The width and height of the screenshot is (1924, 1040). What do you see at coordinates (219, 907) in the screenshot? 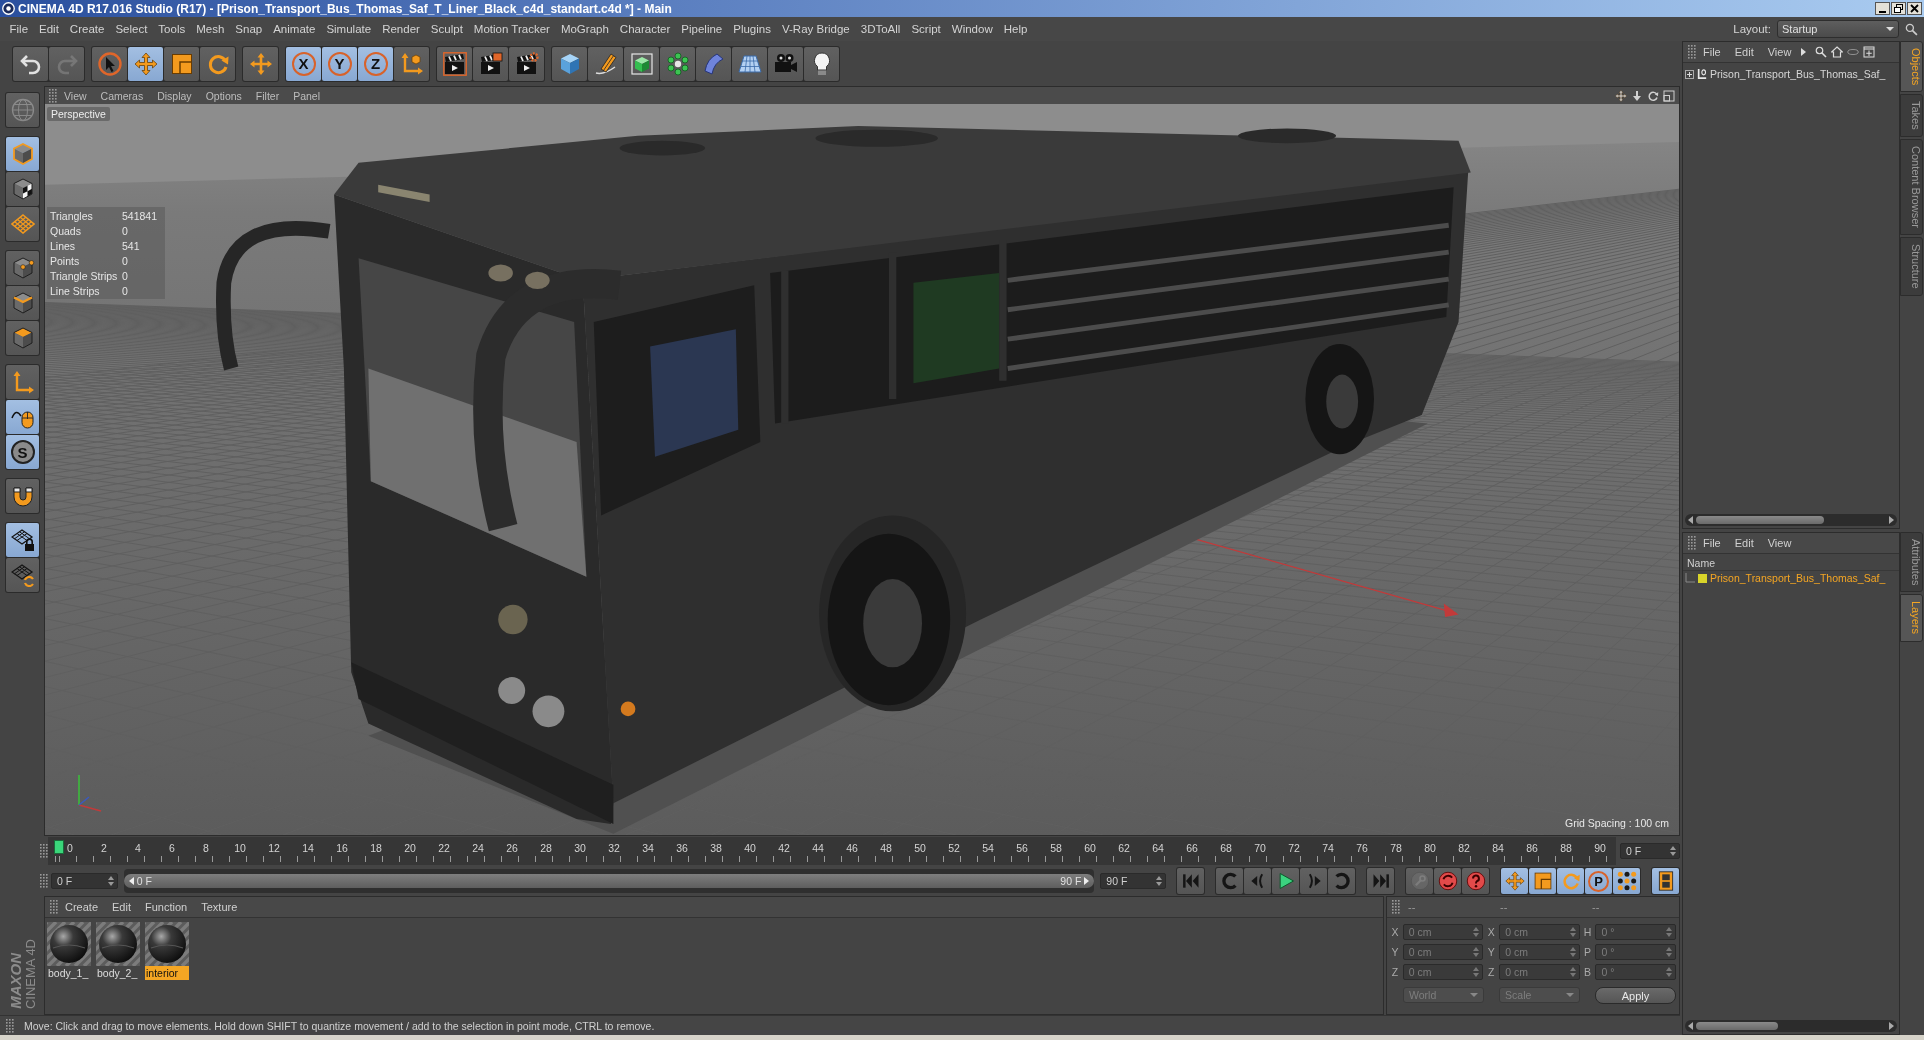
I see `menu-item: Texture` at bounding box center [219, 907].